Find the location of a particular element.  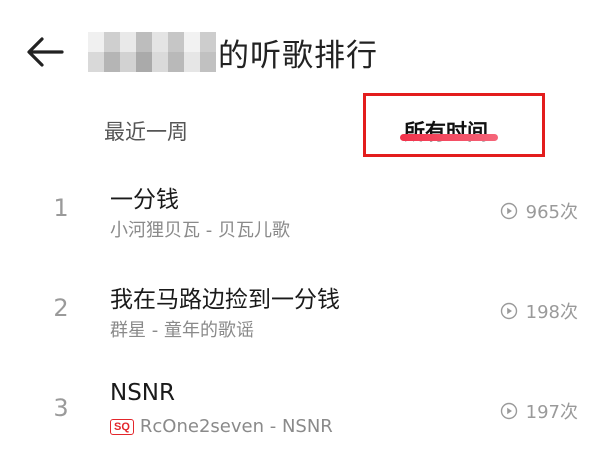

sq-quality-badge: SQ is located at coordinates (122, 426).